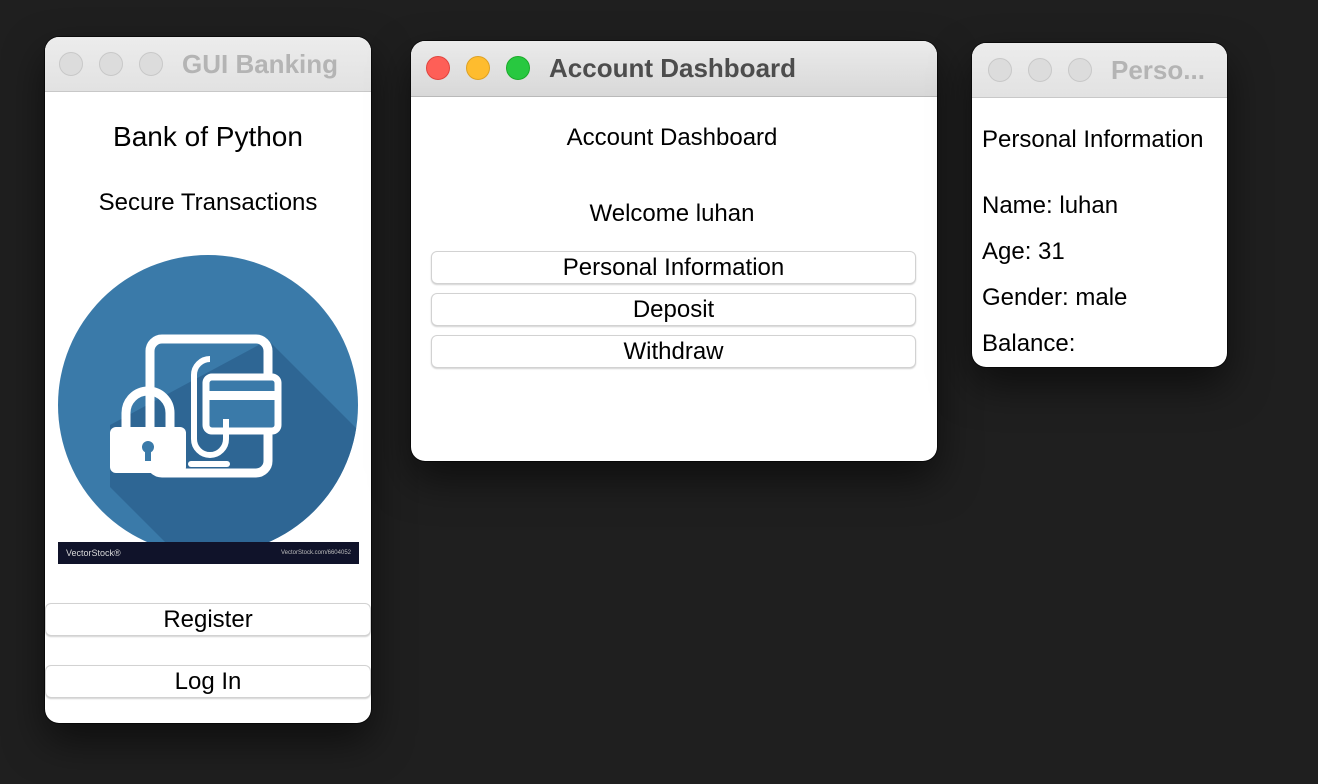 This screenshot has width=1318, height=784. I want to click on dashboard-heading: Account Dashboard, so click(672, 137).